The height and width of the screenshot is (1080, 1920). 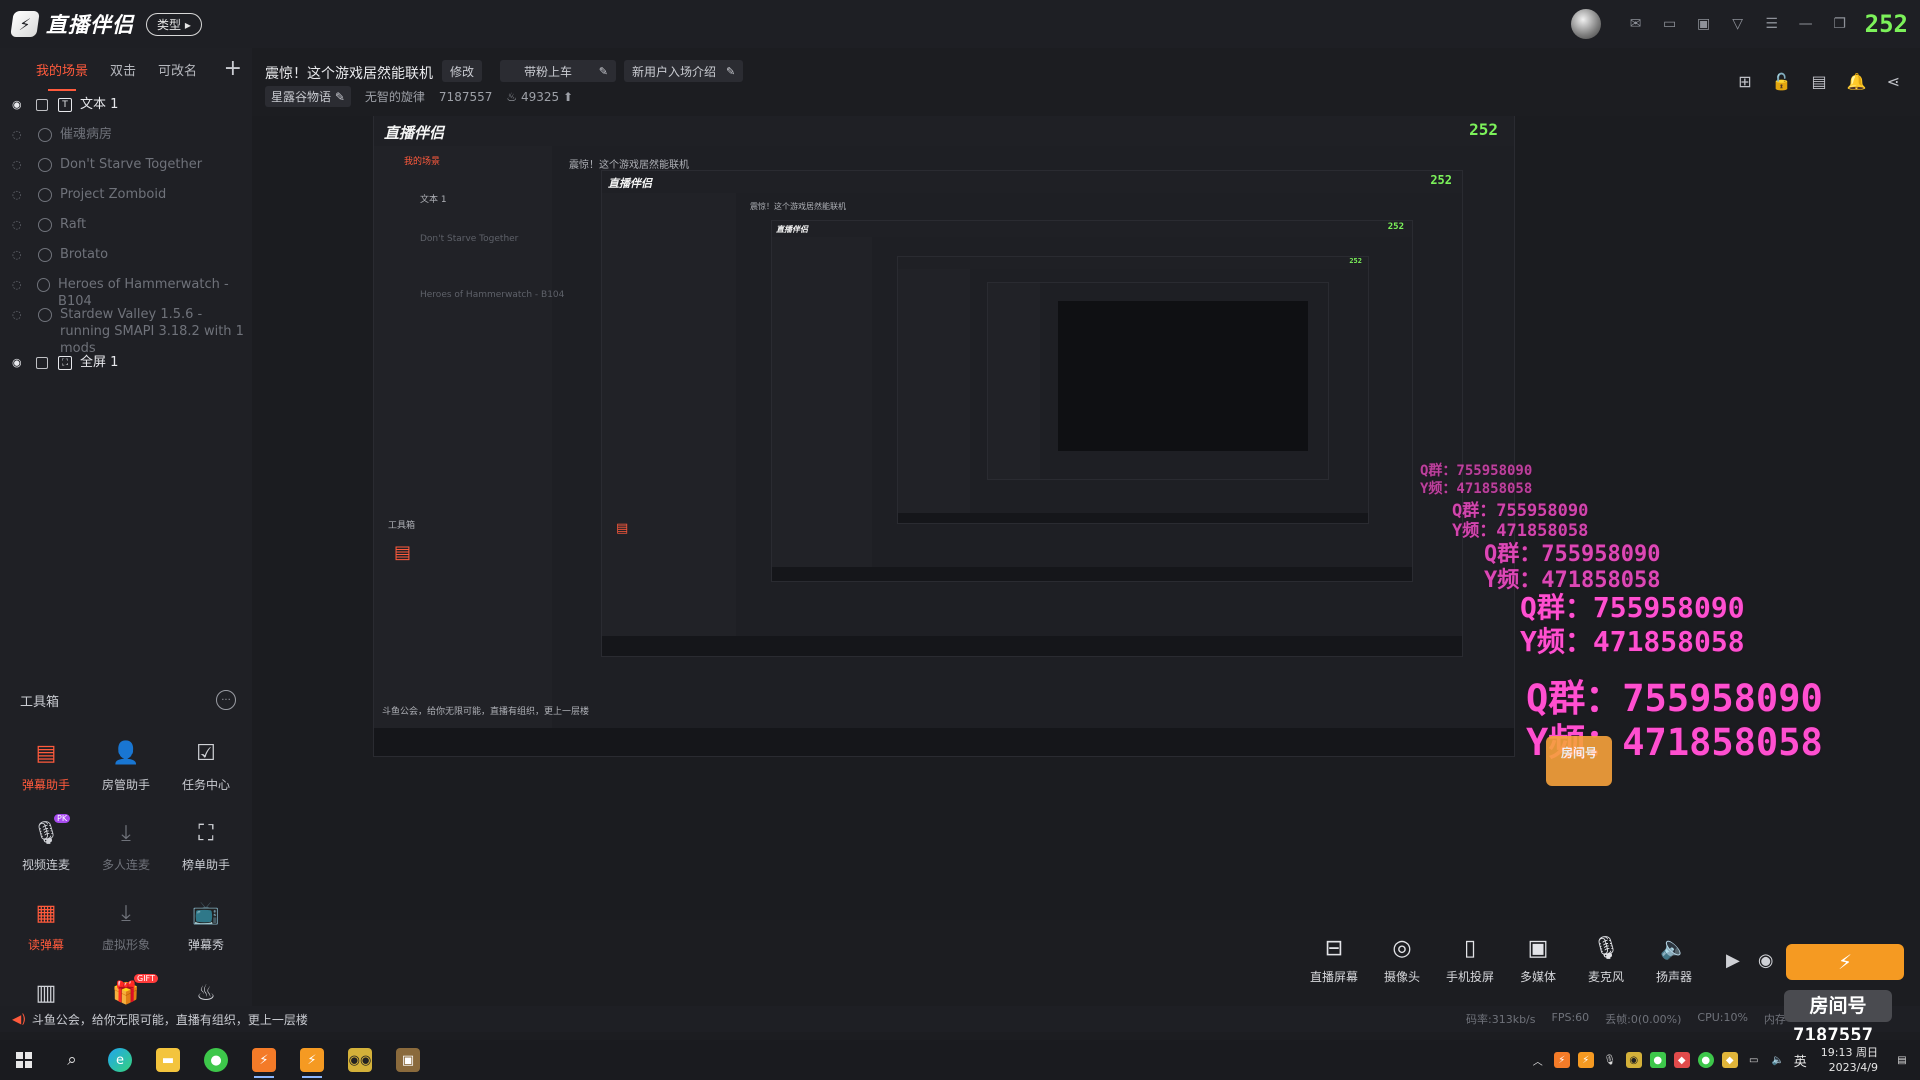 I want to click on category-pill: 星露谷物语 ✎, so click(x=308, y=96).